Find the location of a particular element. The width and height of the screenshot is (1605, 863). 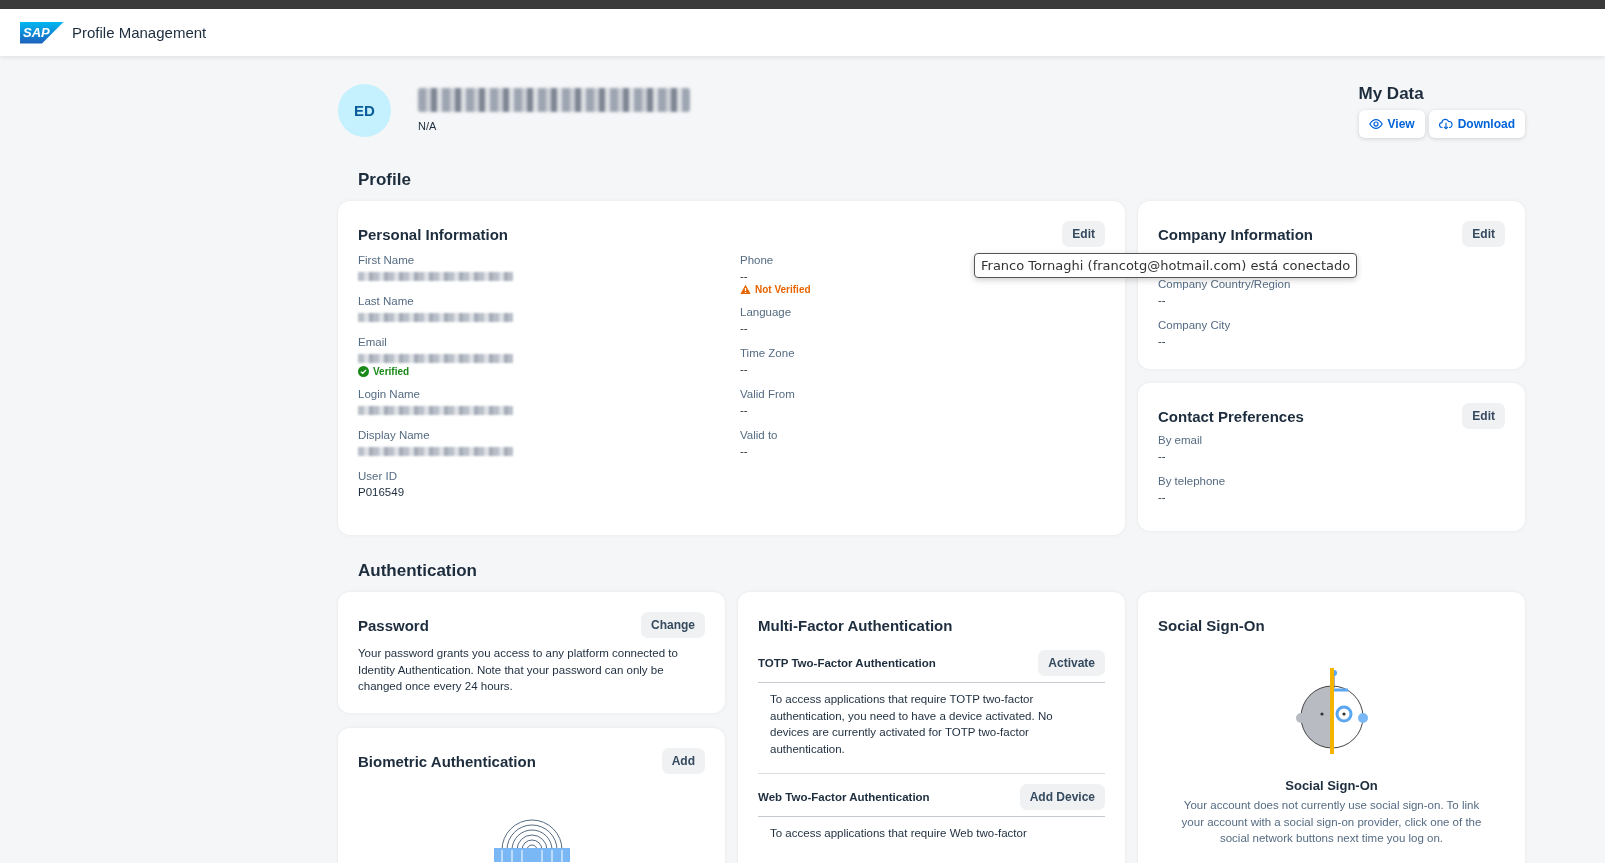

subsection-title: Web Two-Factor Authentication is located at coordinates (844, 797).